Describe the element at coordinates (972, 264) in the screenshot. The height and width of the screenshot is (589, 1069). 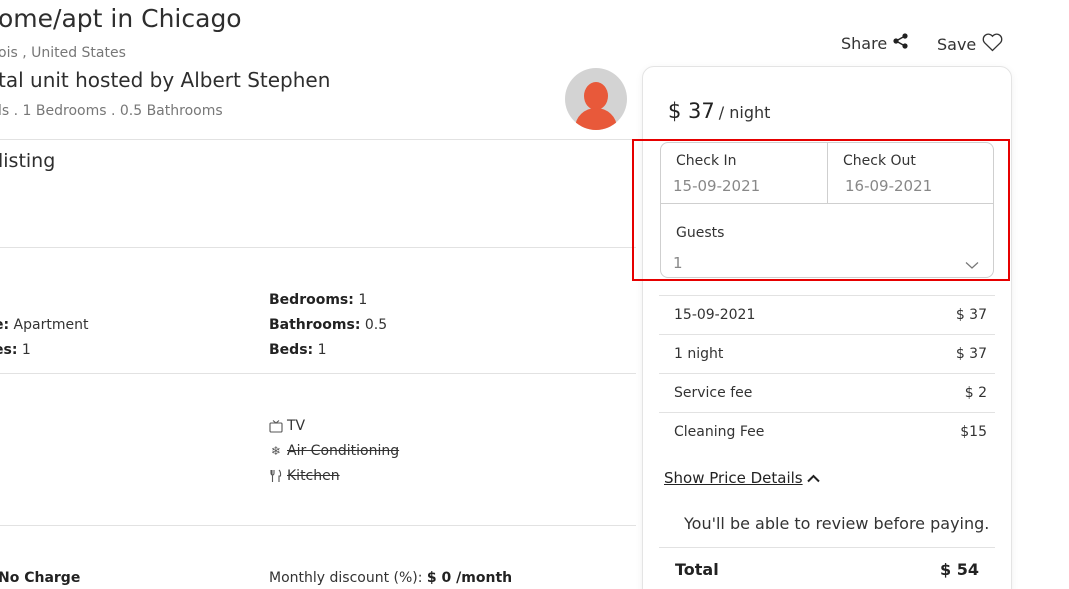
I see `chevron-down-icon` at that location.